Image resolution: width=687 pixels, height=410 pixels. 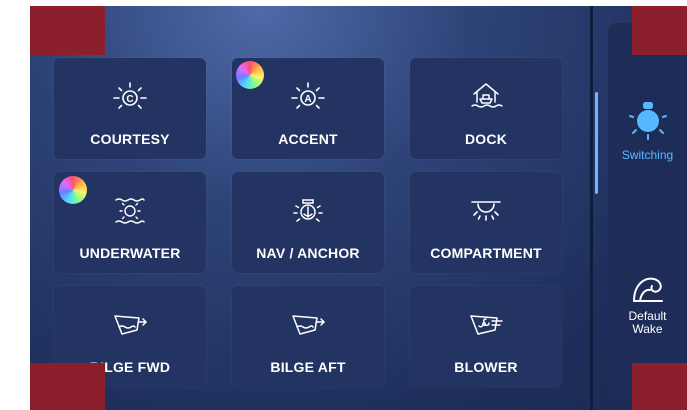 What do you see at coordinates (647, 289) in the screenshot?
I see `wave-icon` at bounding box center [647, 289].